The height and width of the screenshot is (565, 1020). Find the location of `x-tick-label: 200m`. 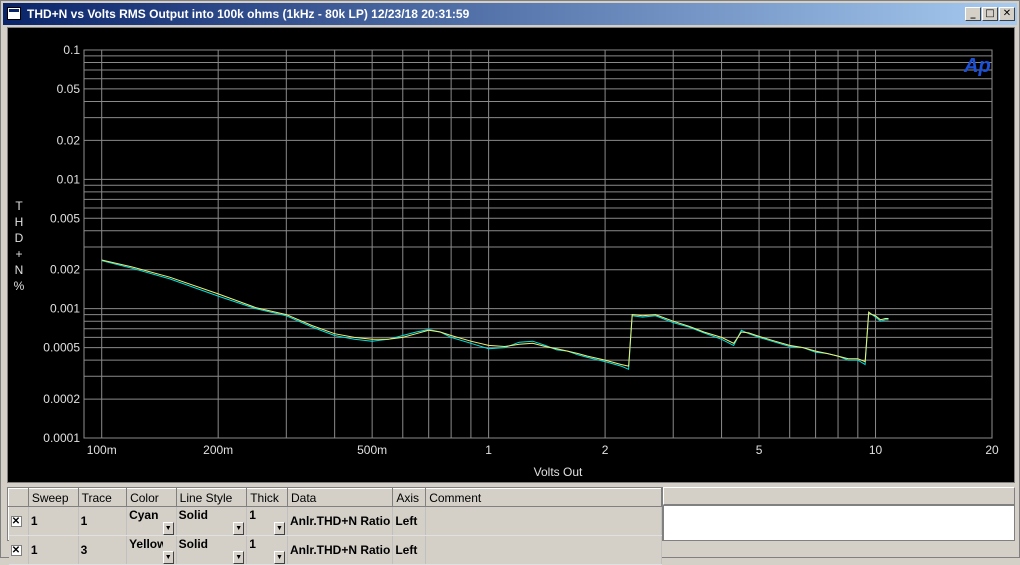

x-tick-label: 200m is located at coordinates (218, 450).